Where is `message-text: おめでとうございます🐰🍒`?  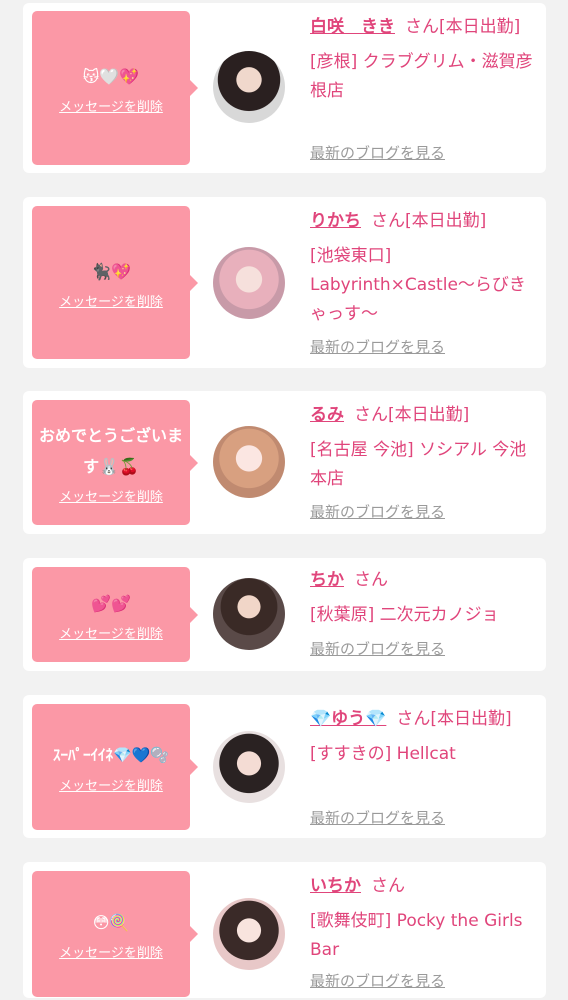 message-text: おめでとうございます🐰🍒 is located at coordinates (110, 451).